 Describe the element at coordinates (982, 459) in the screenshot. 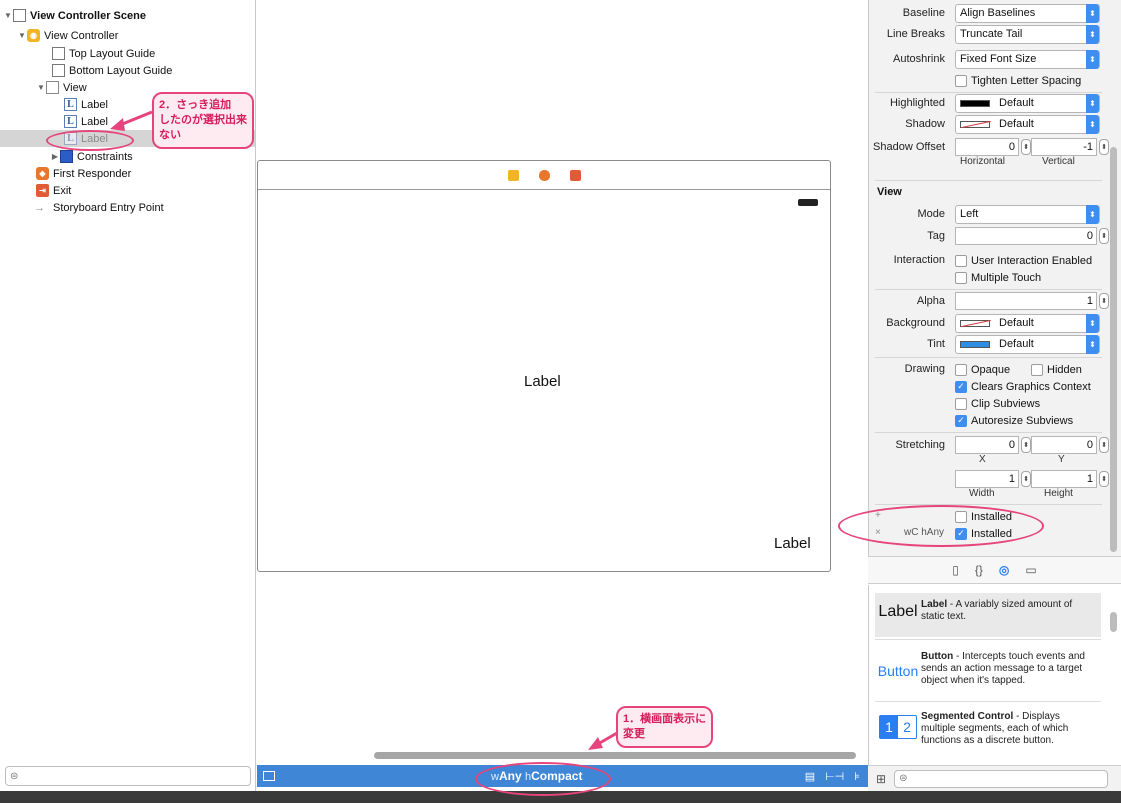

I see `x-caption: X` at that location.